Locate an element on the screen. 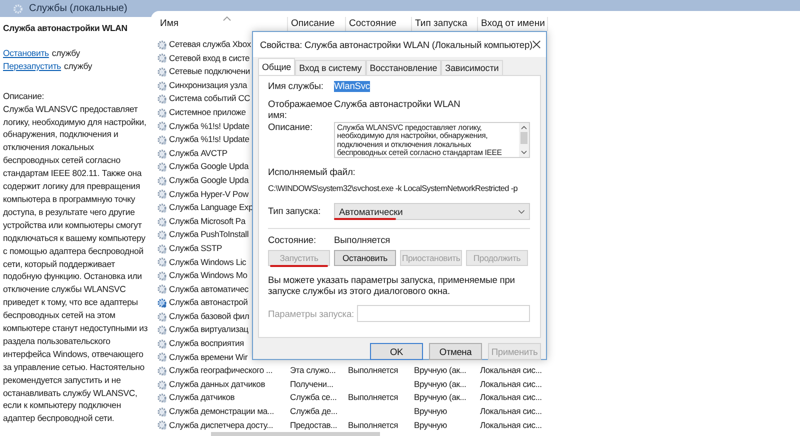 Image resolution: width=800 pixels, height=436 pixels. action-link: Перезапустить is located at coordinates (32, 66).